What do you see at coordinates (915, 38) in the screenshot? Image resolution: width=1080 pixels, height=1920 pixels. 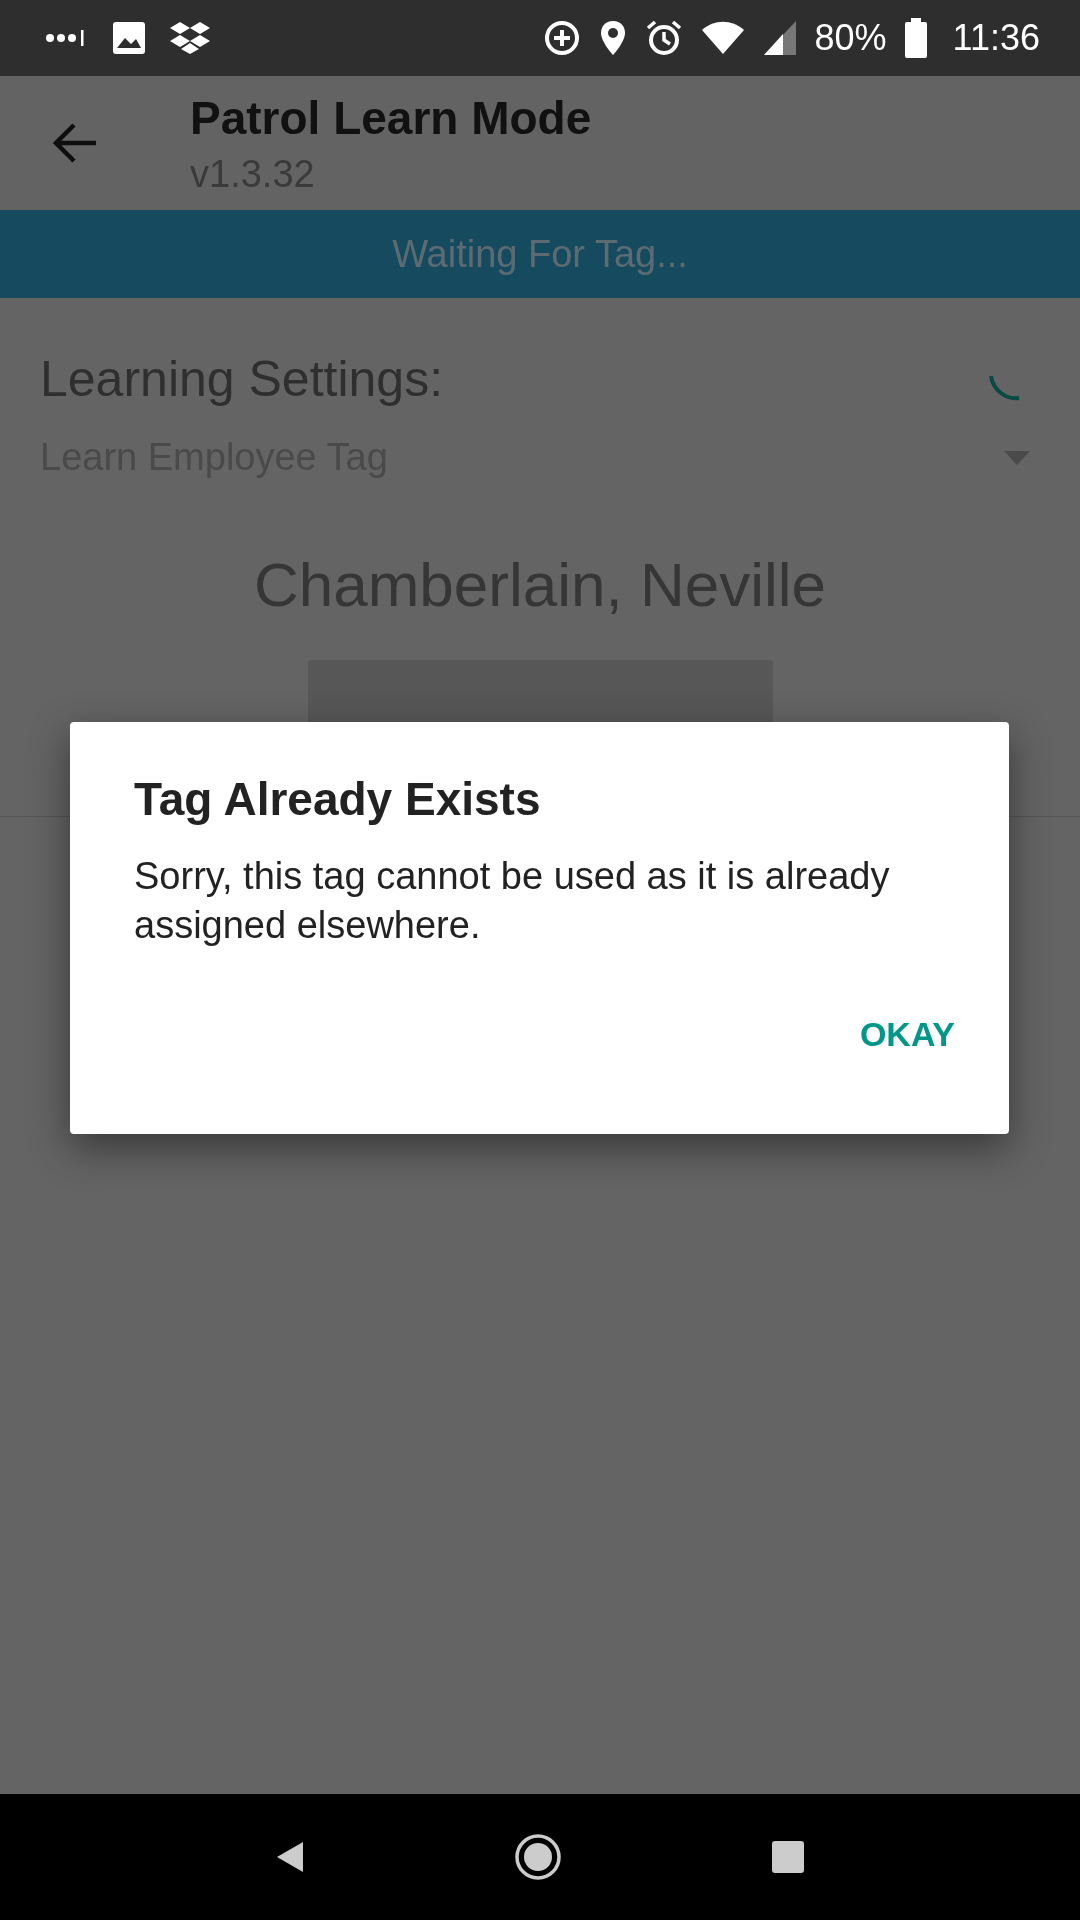 I see `battery-icon` at bounding box center [915, 38].